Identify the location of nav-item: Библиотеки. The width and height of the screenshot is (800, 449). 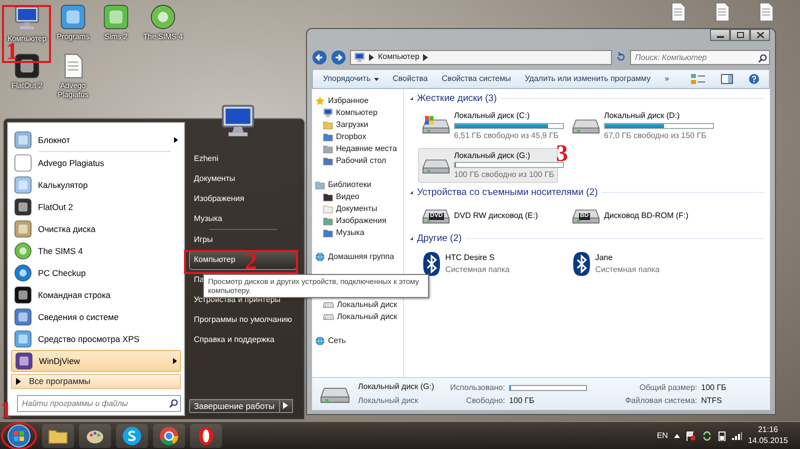
(343, 185).